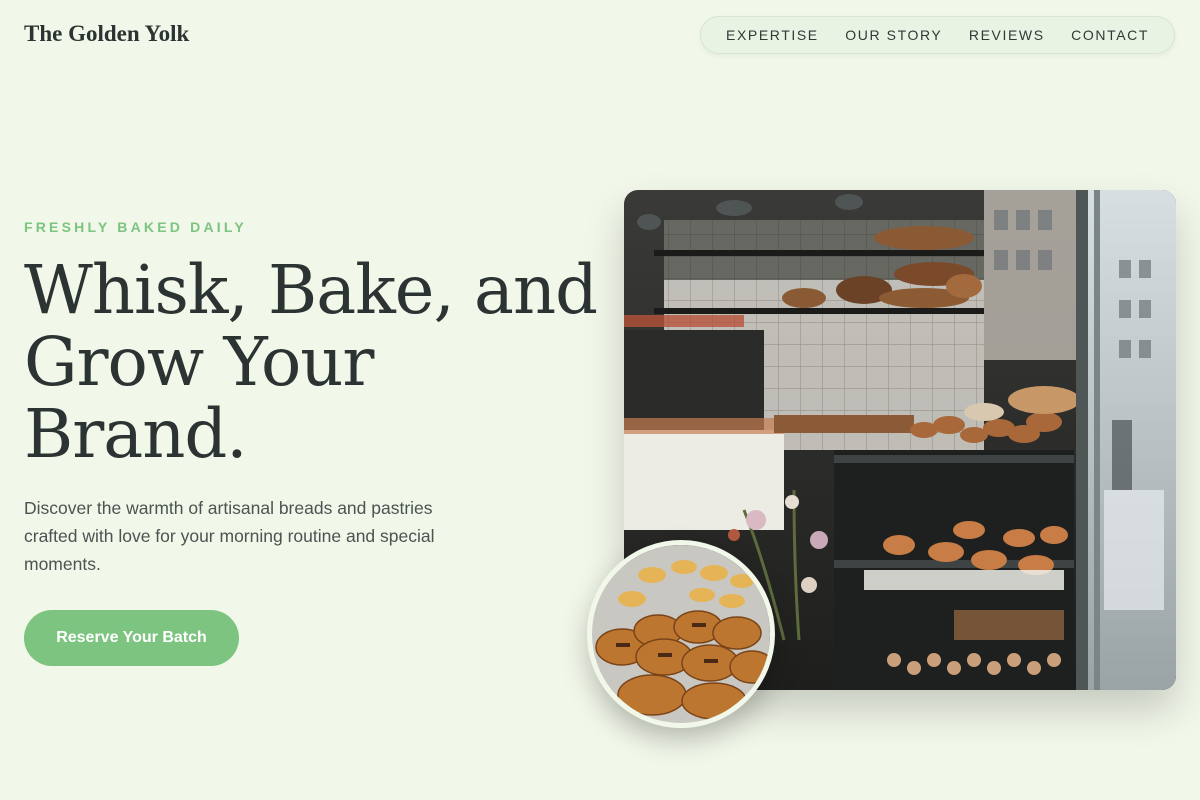 This screenshot has height=800, width=1200. What do you see at coordinates (1007, 35) in the screenshot?
I see `nav-item-reviews: REVIEWS` at bounding box center [1007, 35].